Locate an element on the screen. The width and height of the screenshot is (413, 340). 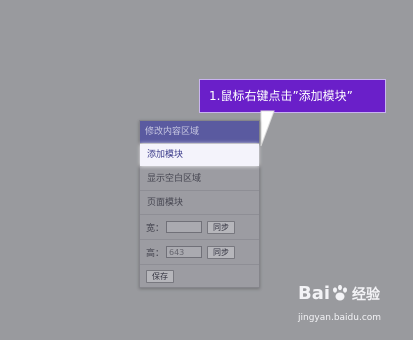
watermark-url: jingyan.baidu.com is located at coordinates (340, 318).